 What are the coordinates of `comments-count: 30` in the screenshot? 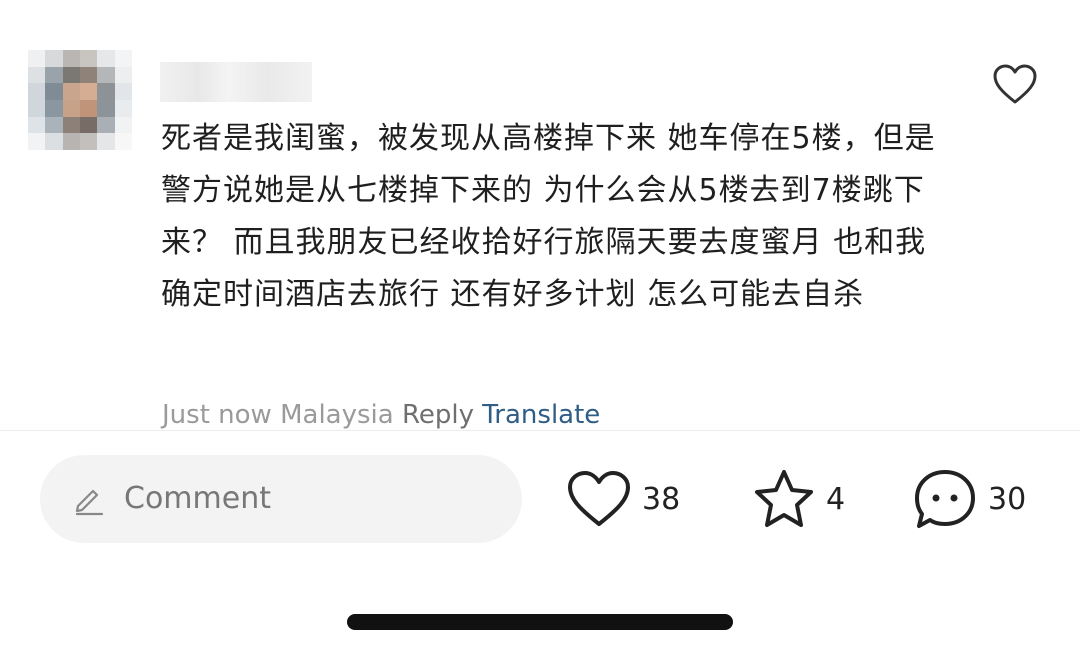 It's located at (1007, 499).